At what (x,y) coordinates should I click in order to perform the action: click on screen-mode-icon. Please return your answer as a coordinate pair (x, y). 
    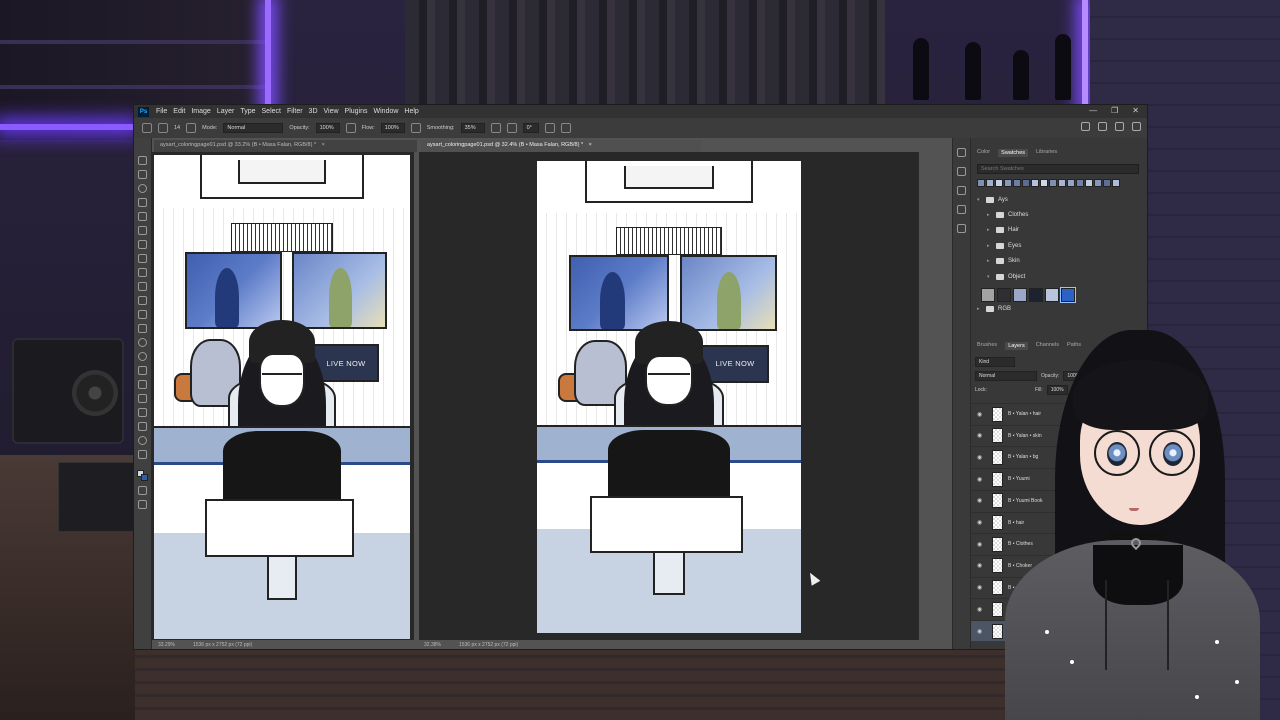
    Looking at the image, I should click on (142, 504).